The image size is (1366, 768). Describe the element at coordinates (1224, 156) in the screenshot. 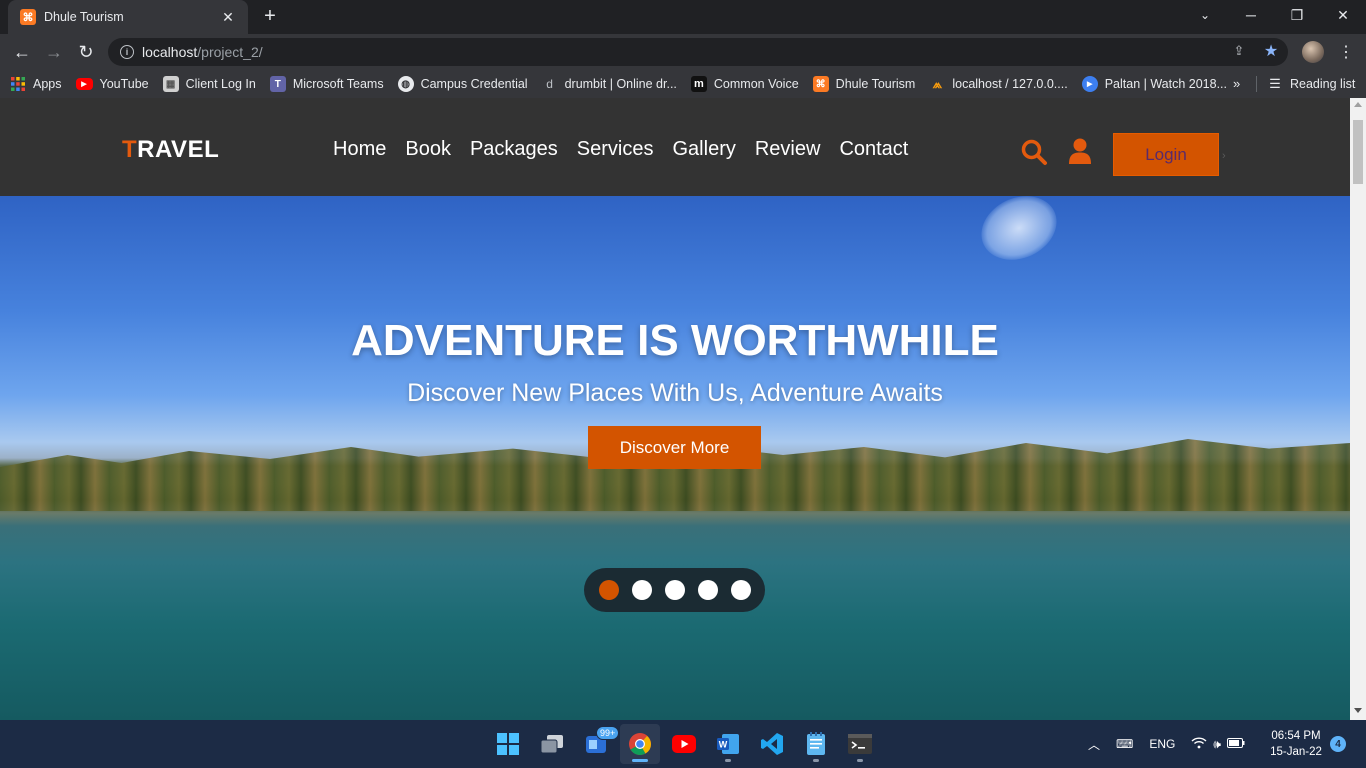

I see `login-caret-icon: ›` at that location.